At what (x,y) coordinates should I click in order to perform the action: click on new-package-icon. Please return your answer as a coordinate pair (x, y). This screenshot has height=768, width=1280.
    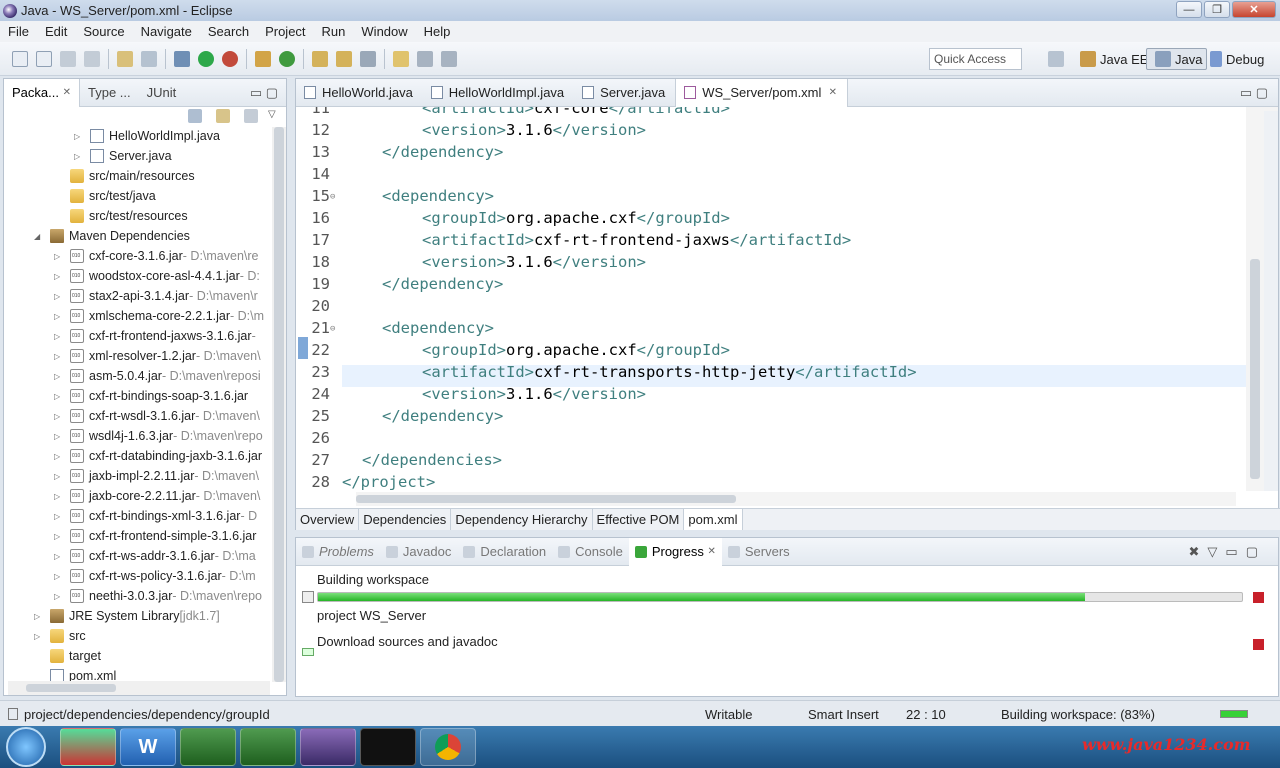
    Looking at the image, I should click on (263, 58).